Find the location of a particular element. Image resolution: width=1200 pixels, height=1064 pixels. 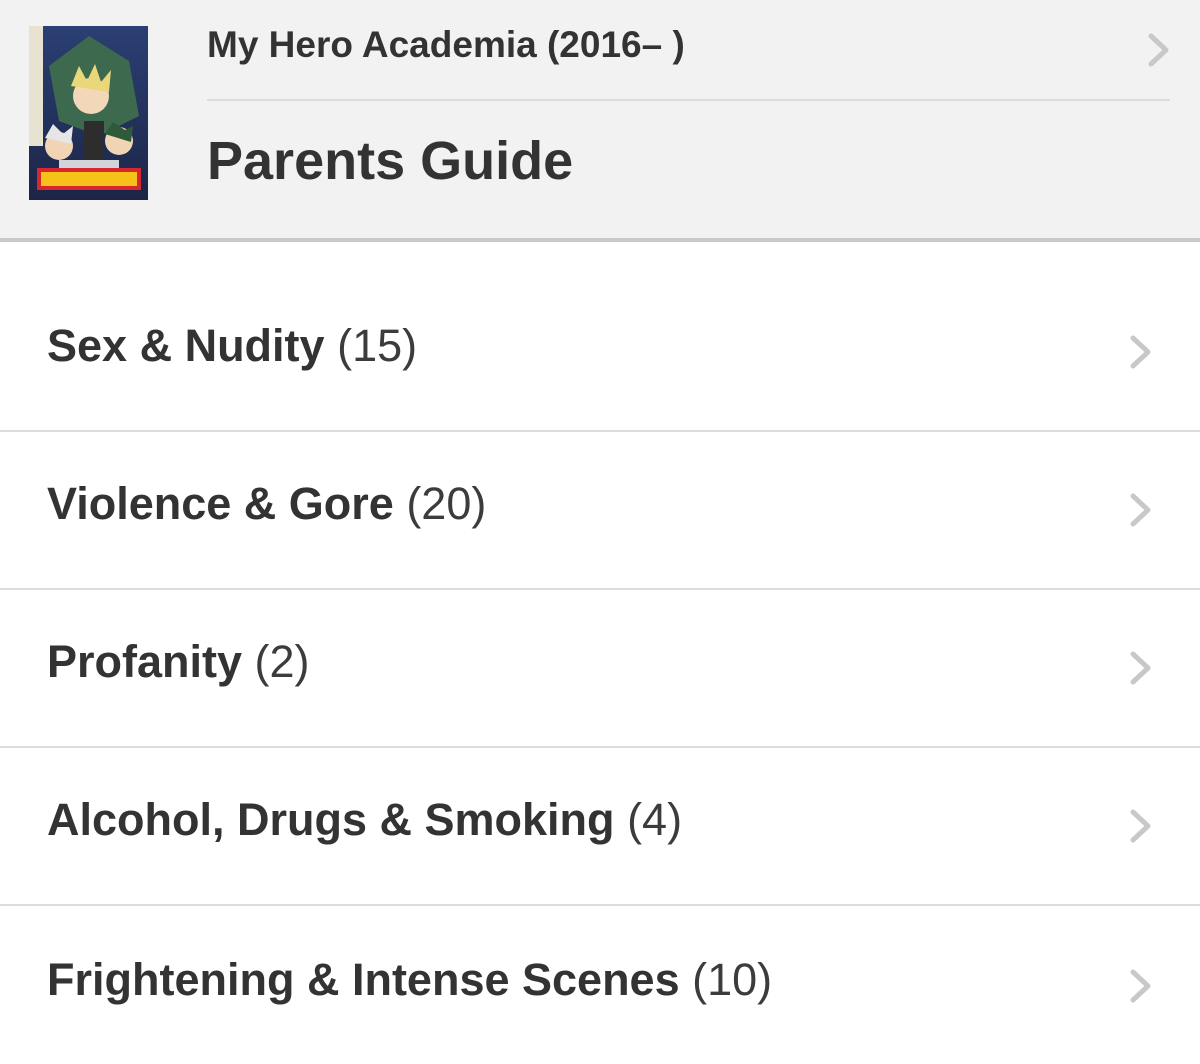

category-item-alcohol-drugs-smoking: Alcohol, Drugs & Smoking (4) is located at coordinates (600, 827).